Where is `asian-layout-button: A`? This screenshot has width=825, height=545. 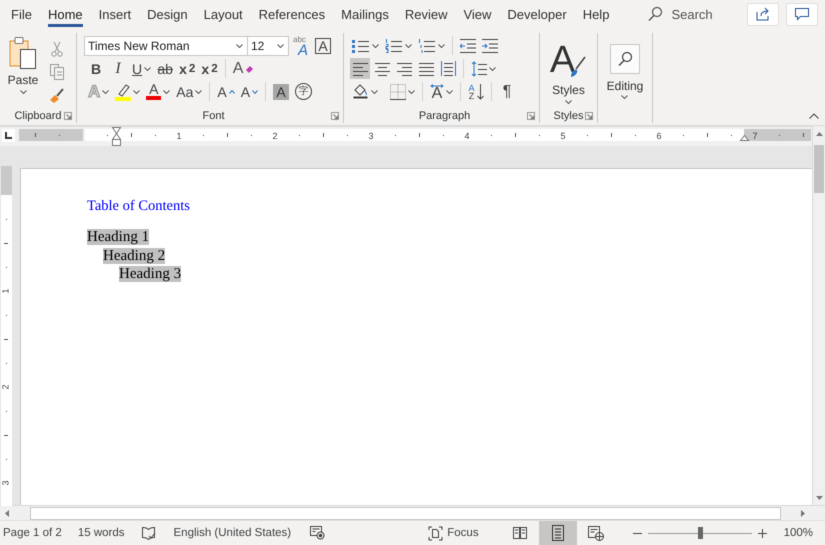
asian-layout-button: A is located at coordinates (441, 91).